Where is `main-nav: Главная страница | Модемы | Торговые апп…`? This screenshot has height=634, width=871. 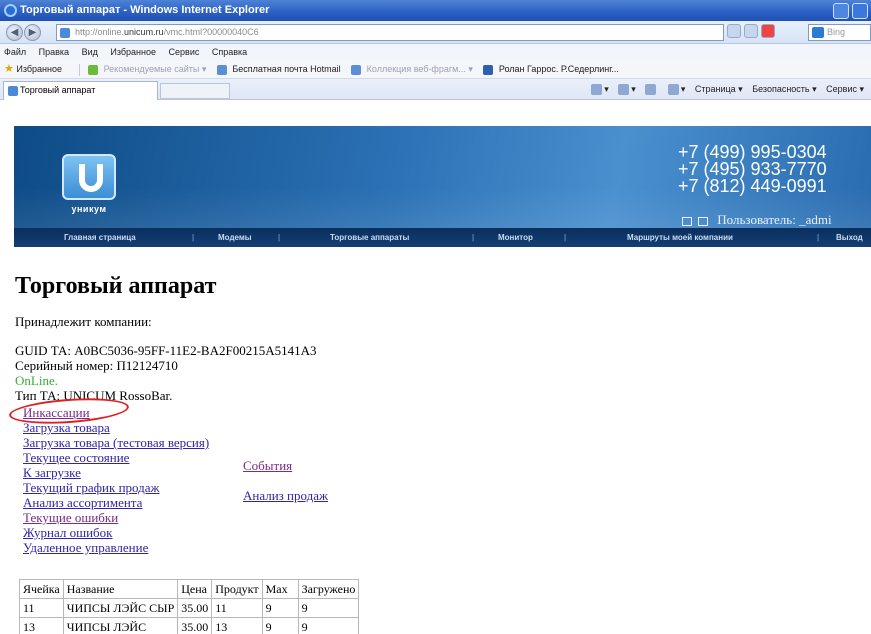
main-nav: Главная страница | Модемы | Торговые апп… is located at coordinates (442, 237).